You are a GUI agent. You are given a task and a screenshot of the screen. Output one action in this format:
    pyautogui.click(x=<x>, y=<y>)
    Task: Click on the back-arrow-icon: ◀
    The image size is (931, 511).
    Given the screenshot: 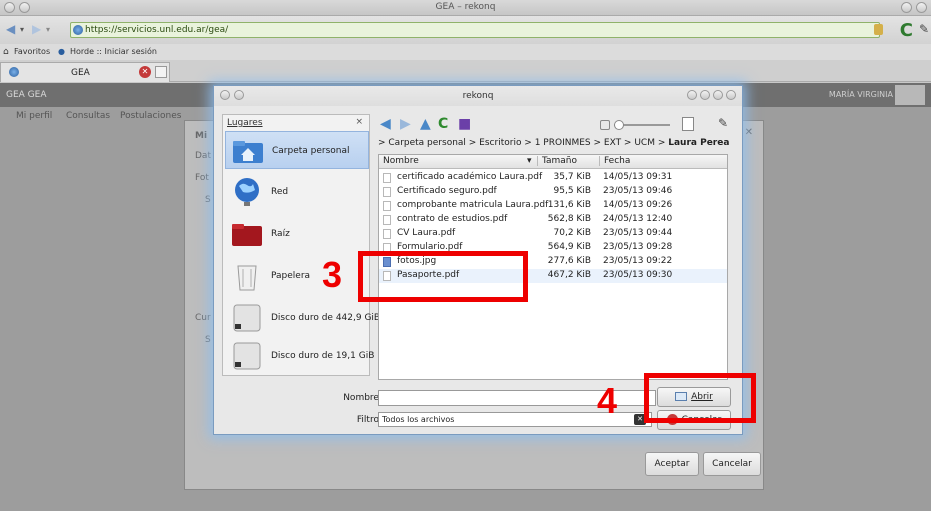 What is the action you would take?
    pyautogui.click(x=10, y=29)
    